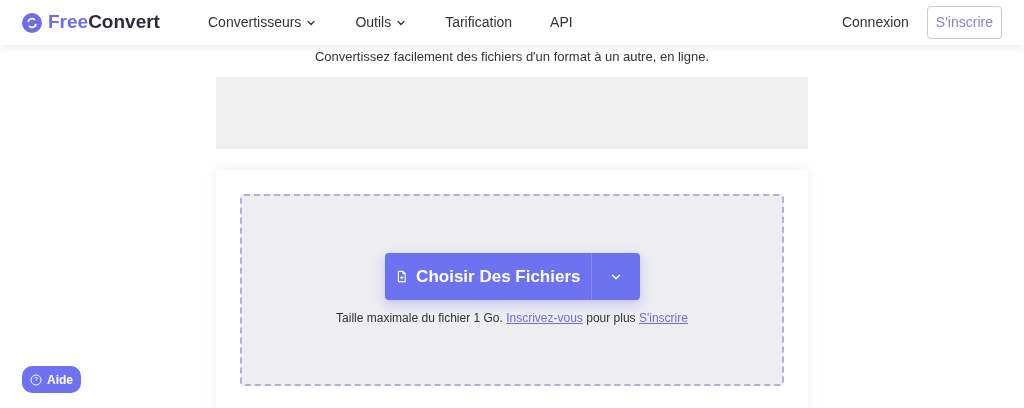 This screenshot has width=1024, height=408. What do you see at coordinates (32, 22) in the screenshot?
I see `logo-icon` at bounding box center [32, 22].